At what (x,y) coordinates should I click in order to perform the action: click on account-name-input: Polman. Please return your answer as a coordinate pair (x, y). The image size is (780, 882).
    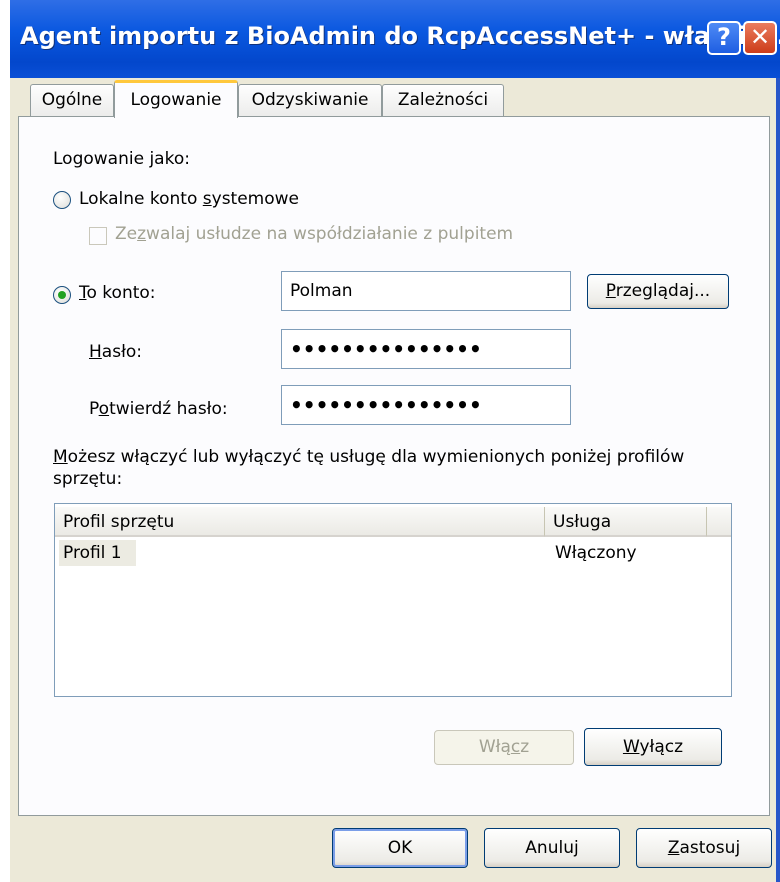
    Looking at the image, I should click on (426, 291).